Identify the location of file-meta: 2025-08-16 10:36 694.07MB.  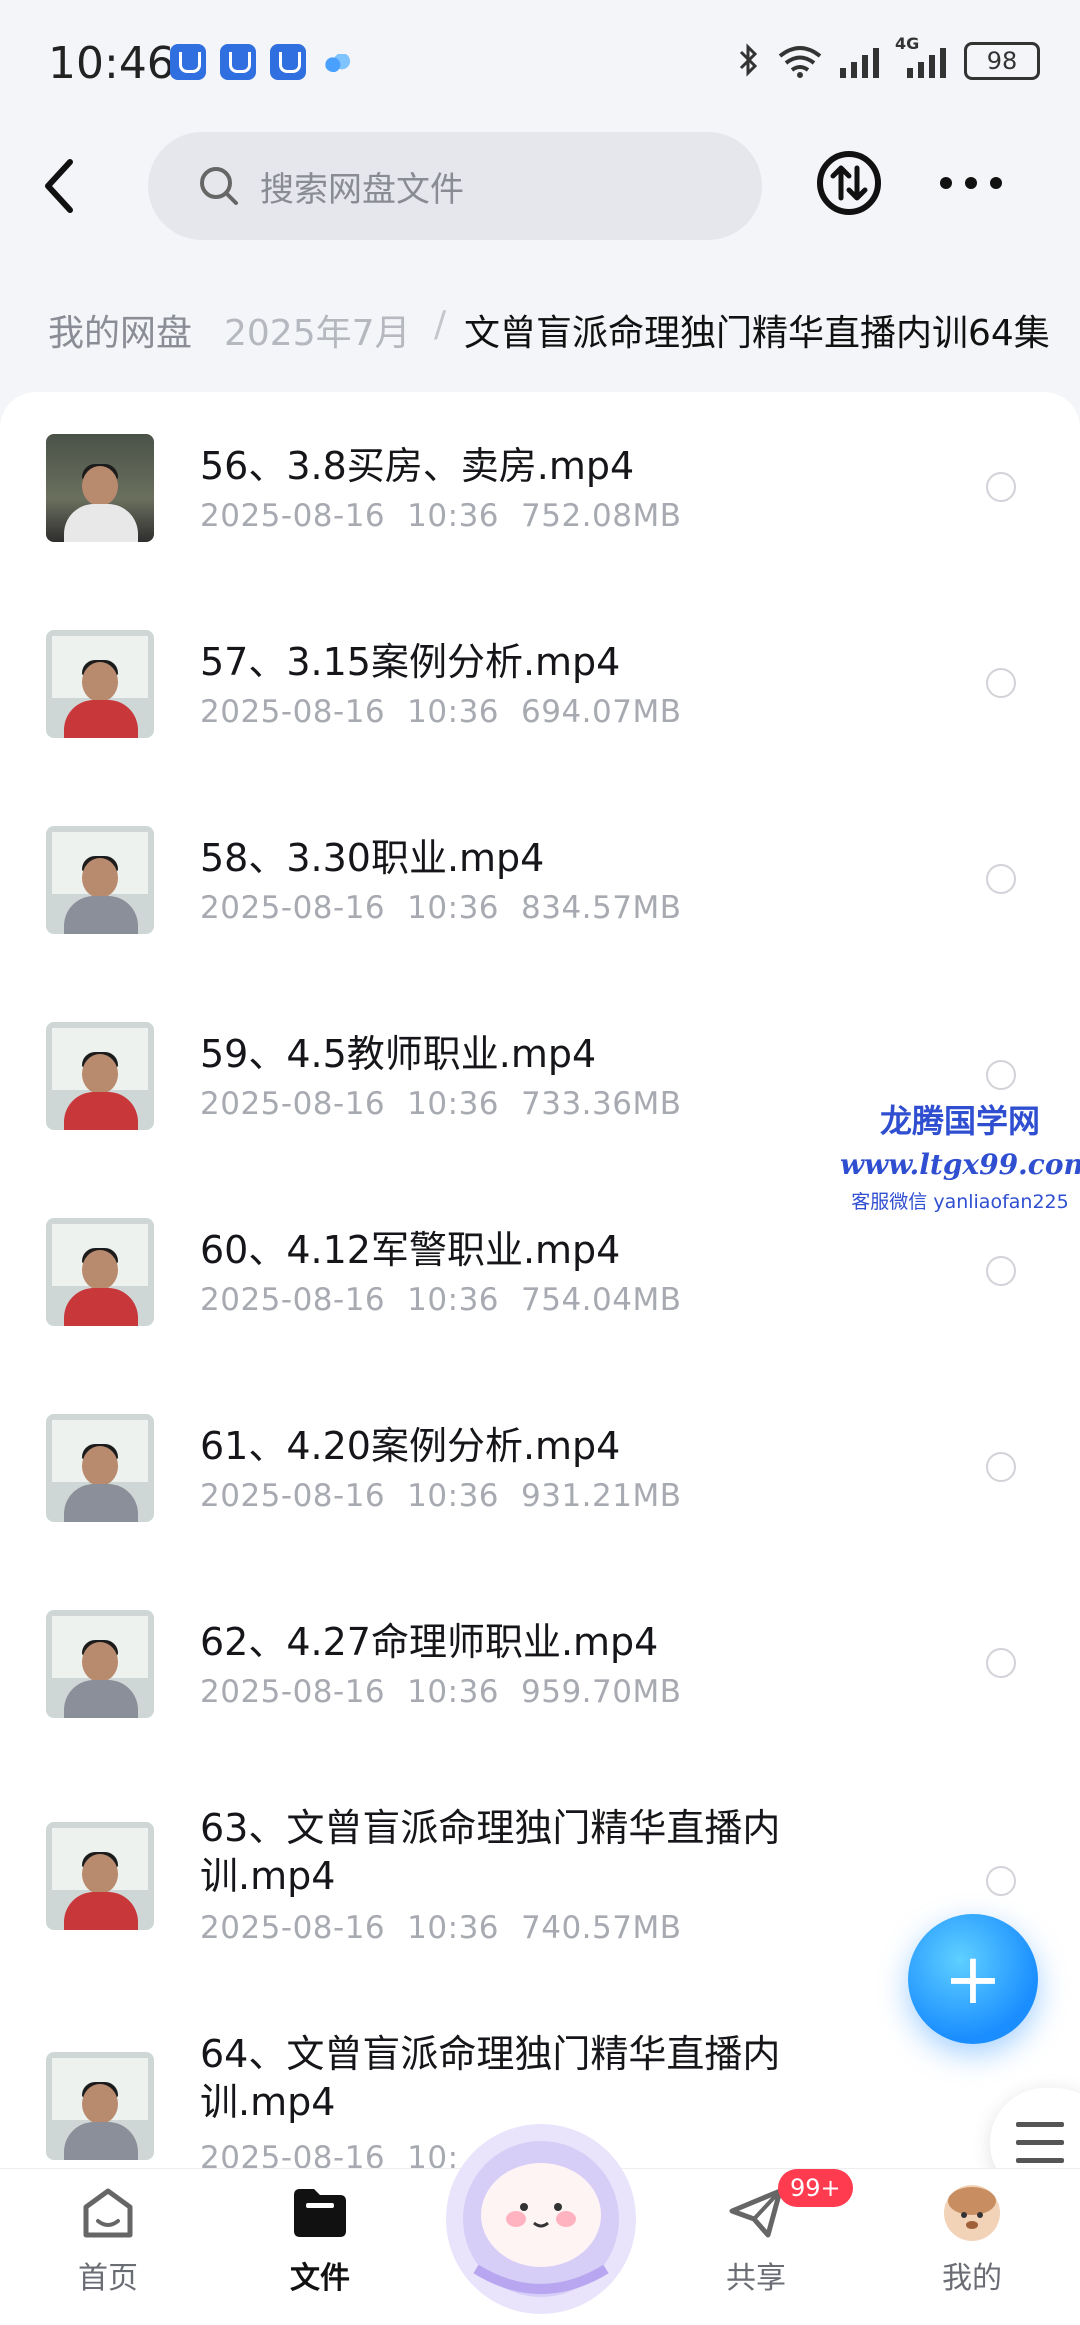
(441, 712).